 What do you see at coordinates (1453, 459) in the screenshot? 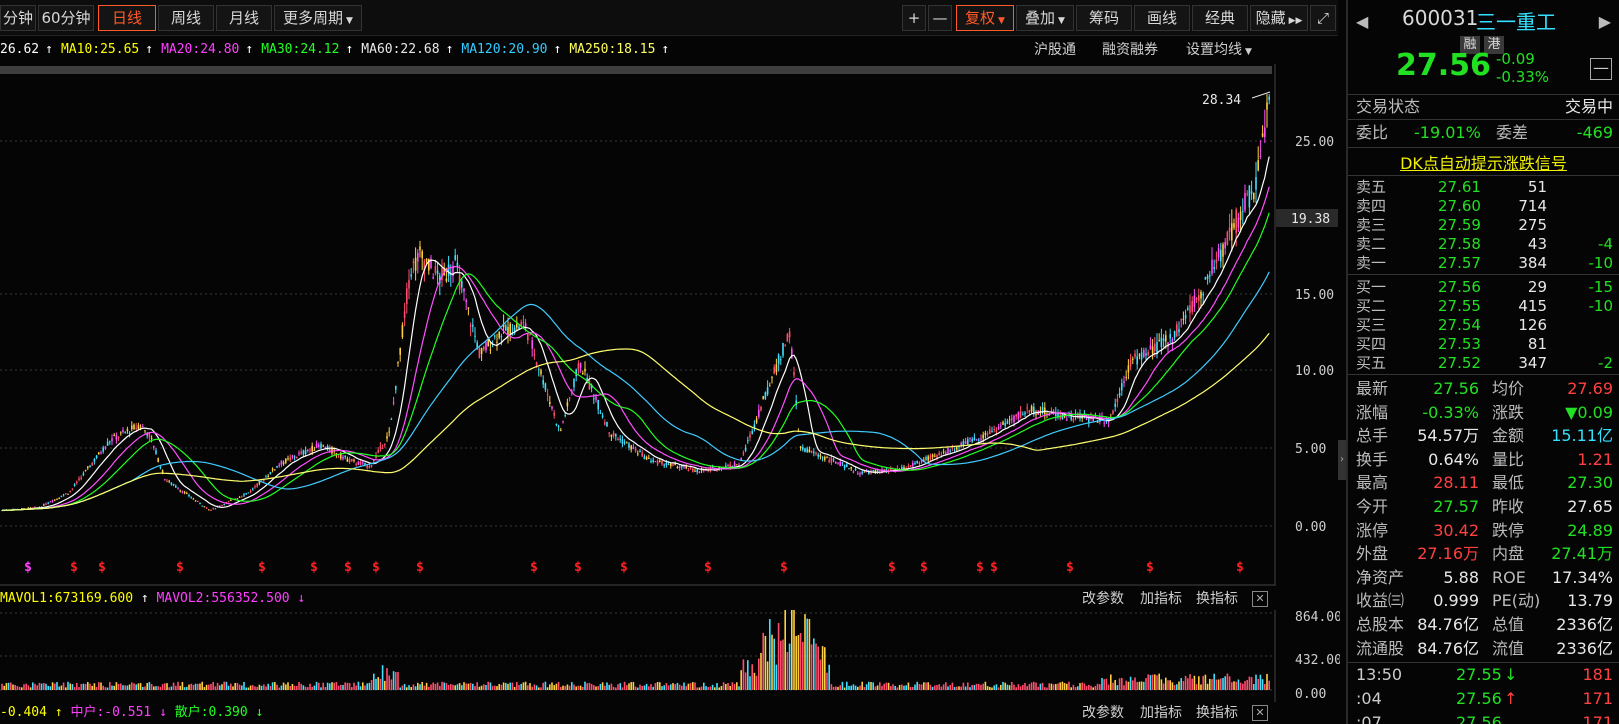
I see `quote-value: 0.64%` at bounding box center [1453, 459].